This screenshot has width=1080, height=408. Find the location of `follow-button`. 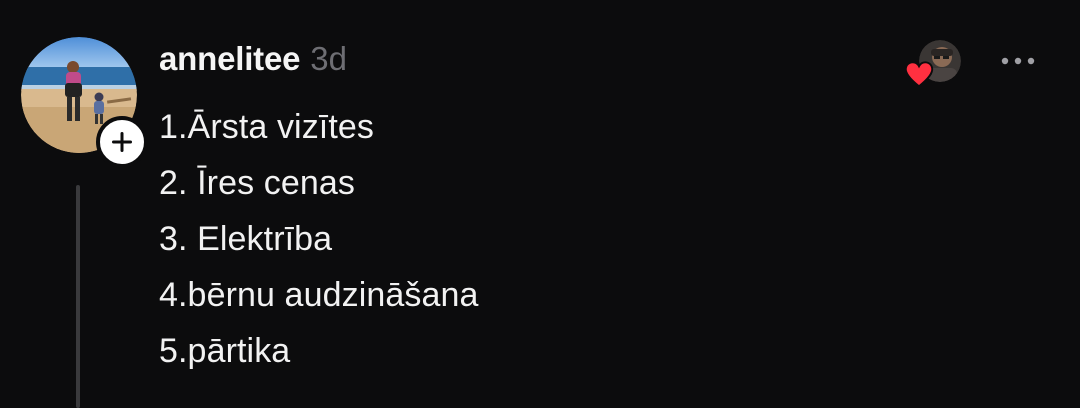

follow-button is located at coordinates (122, 142).